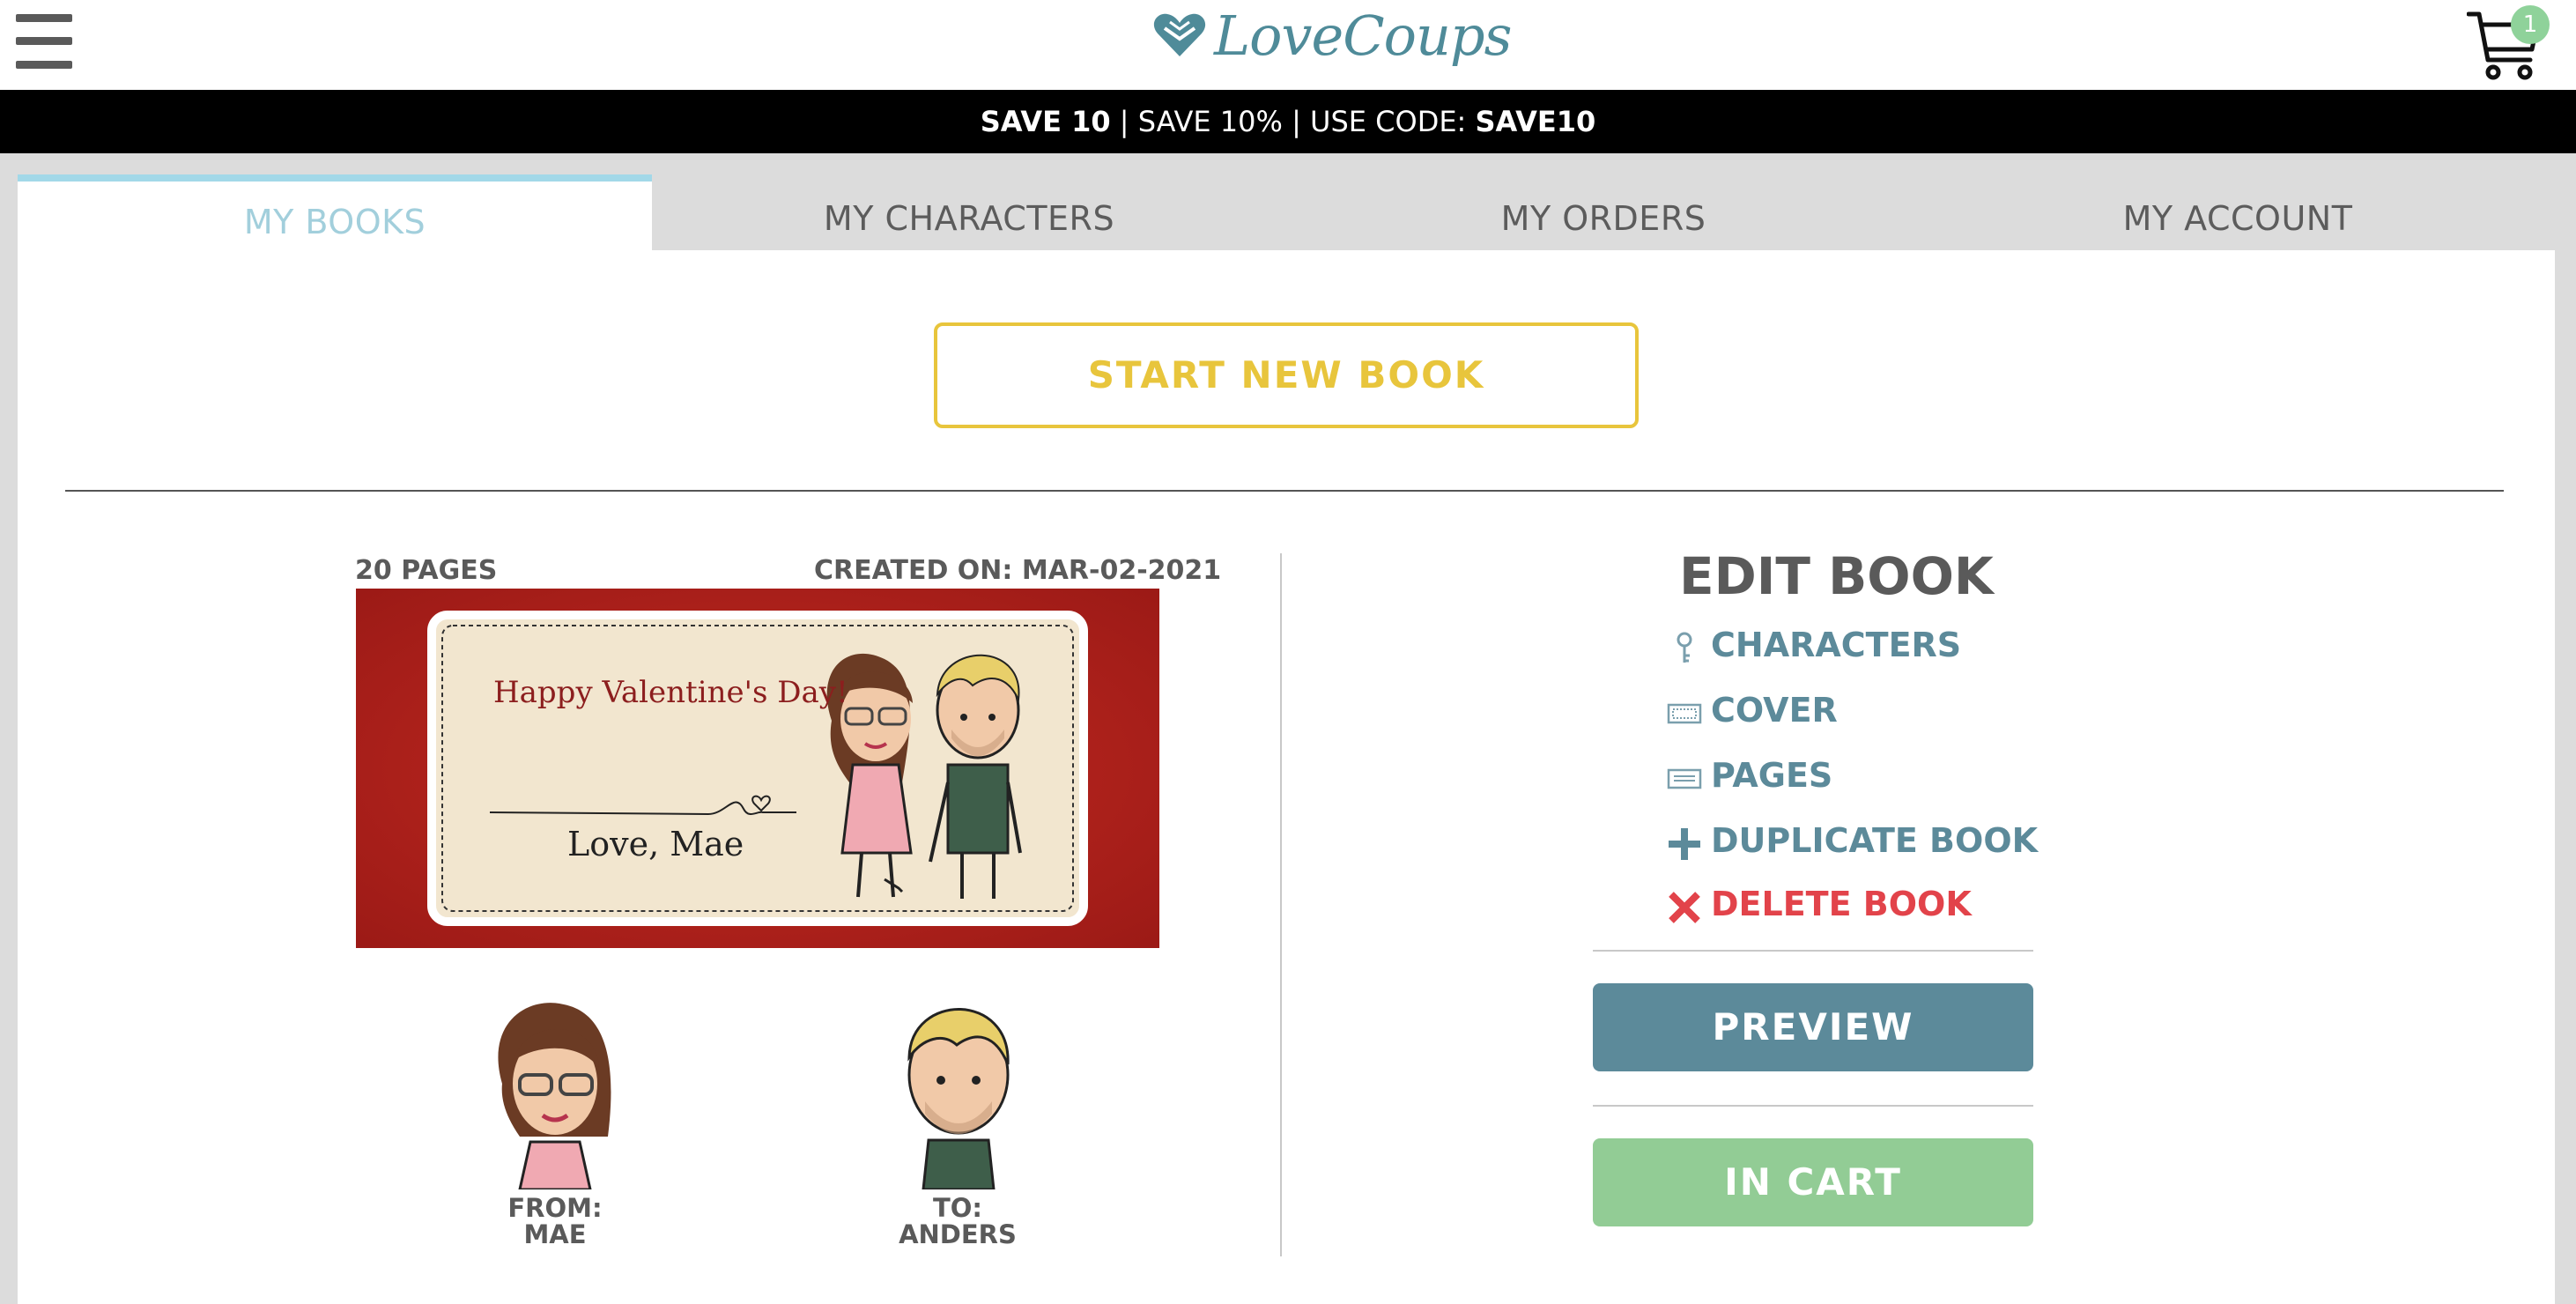 This screenshot has width=2576, height=1304. What do you see at coordinates (555, 1208) in the screenshot?
I see `from-label-title: FROM:` at bounding box center [555, 1208].